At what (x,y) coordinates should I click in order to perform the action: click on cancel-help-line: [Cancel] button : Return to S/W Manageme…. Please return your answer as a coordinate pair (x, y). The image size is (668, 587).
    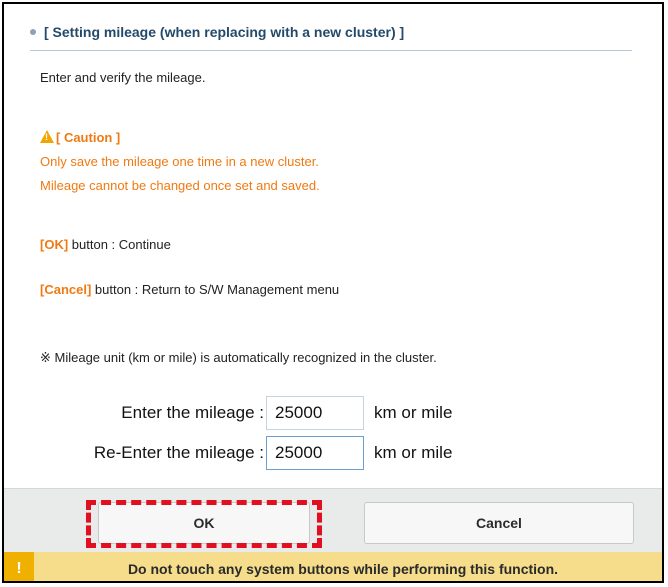
    Looking at the image, I should click on (189, 289).